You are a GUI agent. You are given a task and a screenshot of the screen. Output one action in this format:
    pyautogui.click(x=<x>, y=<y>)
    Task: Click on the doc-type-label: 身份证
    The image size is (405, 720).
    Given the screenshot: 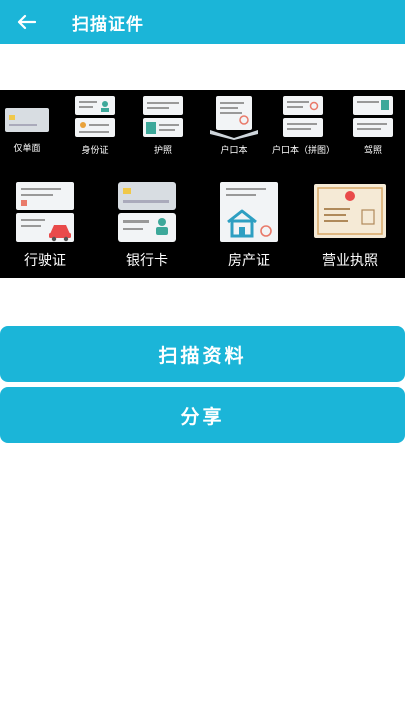 What is the action you would take?
    pyautogui.click(x=95, y=151)
    